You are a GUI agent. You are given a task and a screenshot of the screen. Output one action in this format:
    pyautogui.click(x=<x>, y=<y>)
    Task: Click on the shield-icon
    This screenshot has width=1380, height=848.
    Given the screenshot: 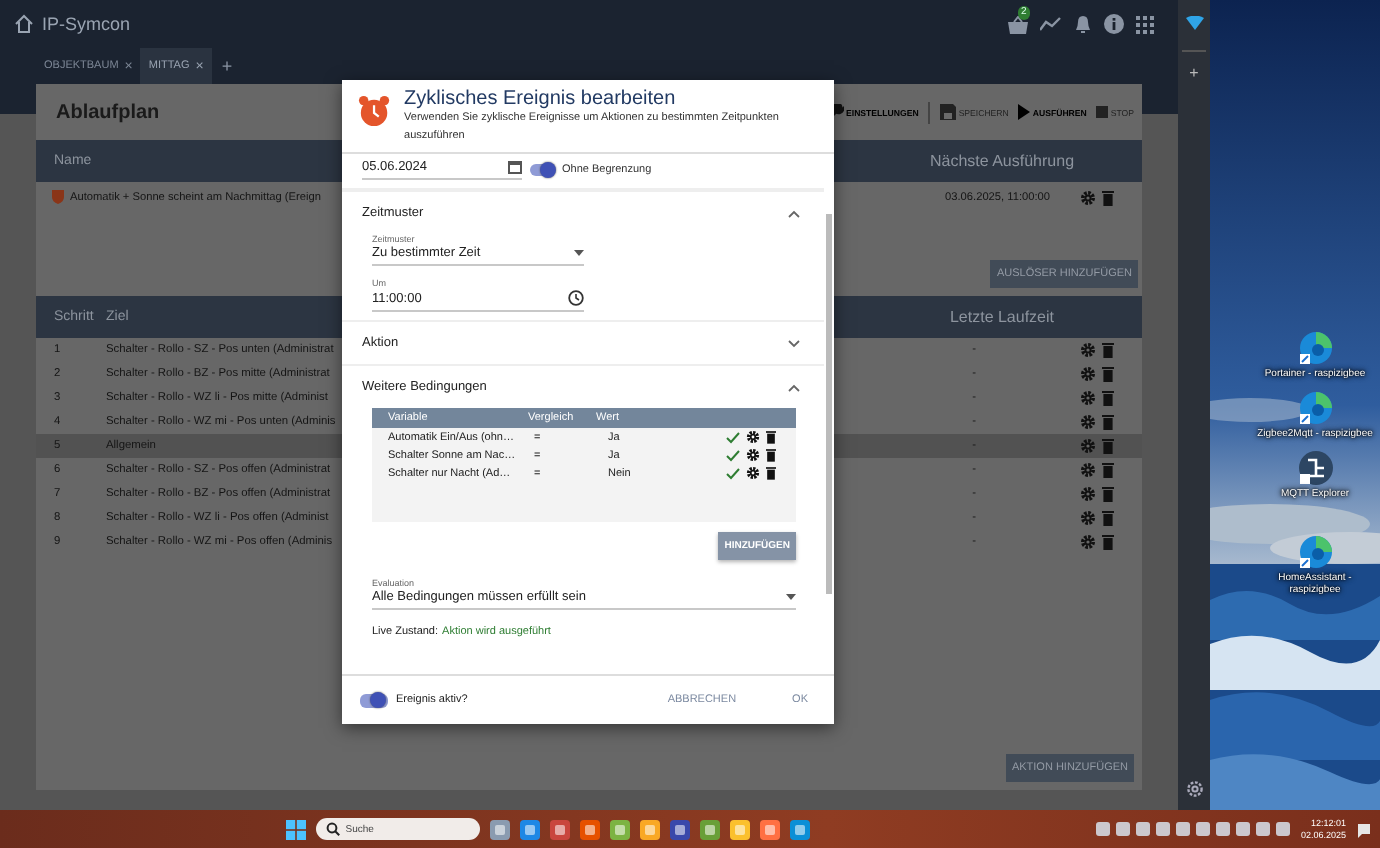 What is the action you would take?
    pyautogui.click(x=58, y=197)
    